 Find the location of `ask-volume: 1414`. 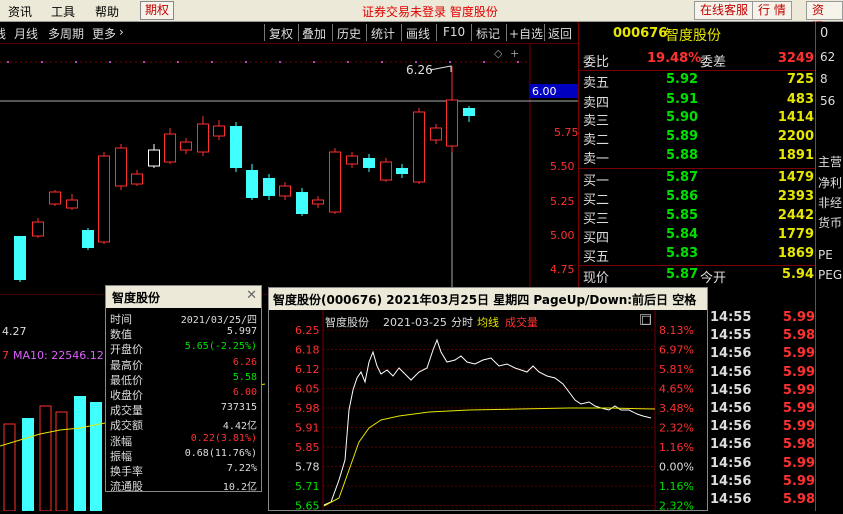

ask-volume: 1414 is located at coordinates (795, 117).